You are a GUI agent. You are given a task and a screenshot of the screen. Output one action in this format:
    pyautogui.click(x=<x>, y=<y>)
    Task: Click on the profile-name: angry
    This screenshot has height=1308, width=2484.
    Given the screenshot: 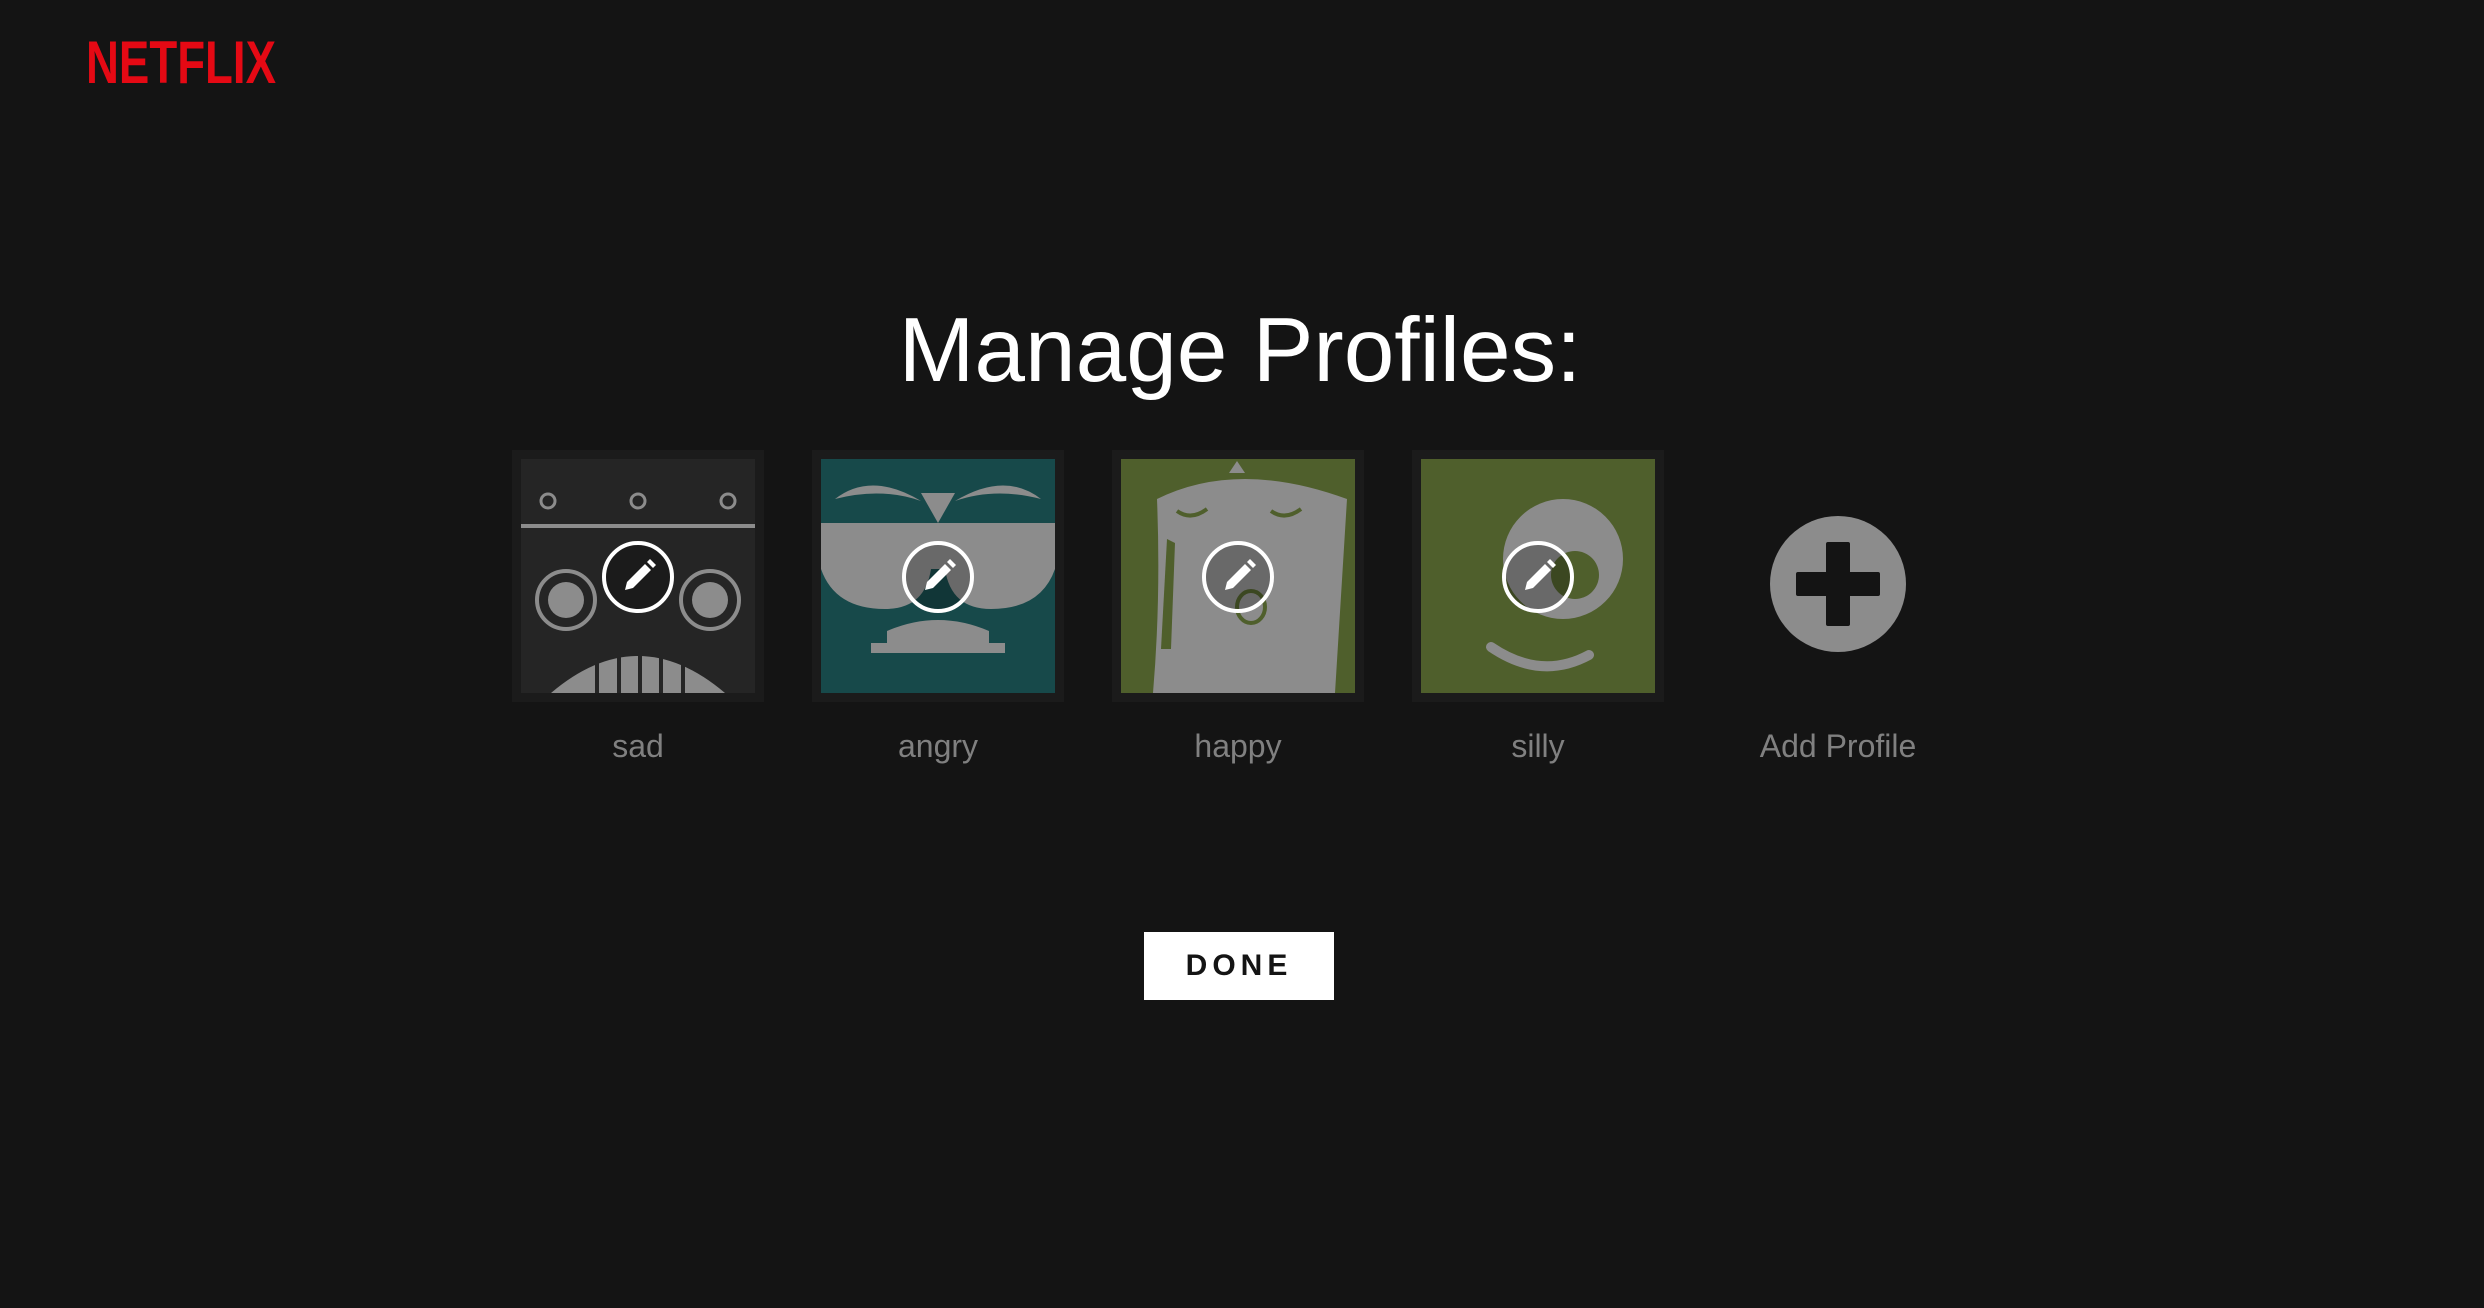 What is the action you would take?
    pyautogui.click(x=938, y=746)
    